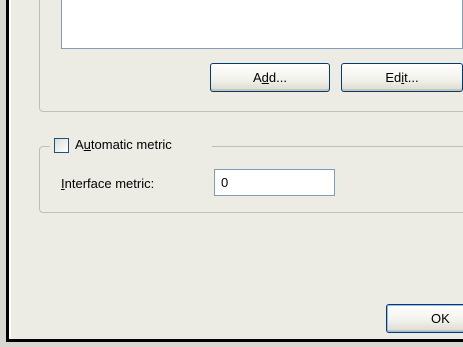  I want to click on interface-metric-input: 0, so click(274, 182).